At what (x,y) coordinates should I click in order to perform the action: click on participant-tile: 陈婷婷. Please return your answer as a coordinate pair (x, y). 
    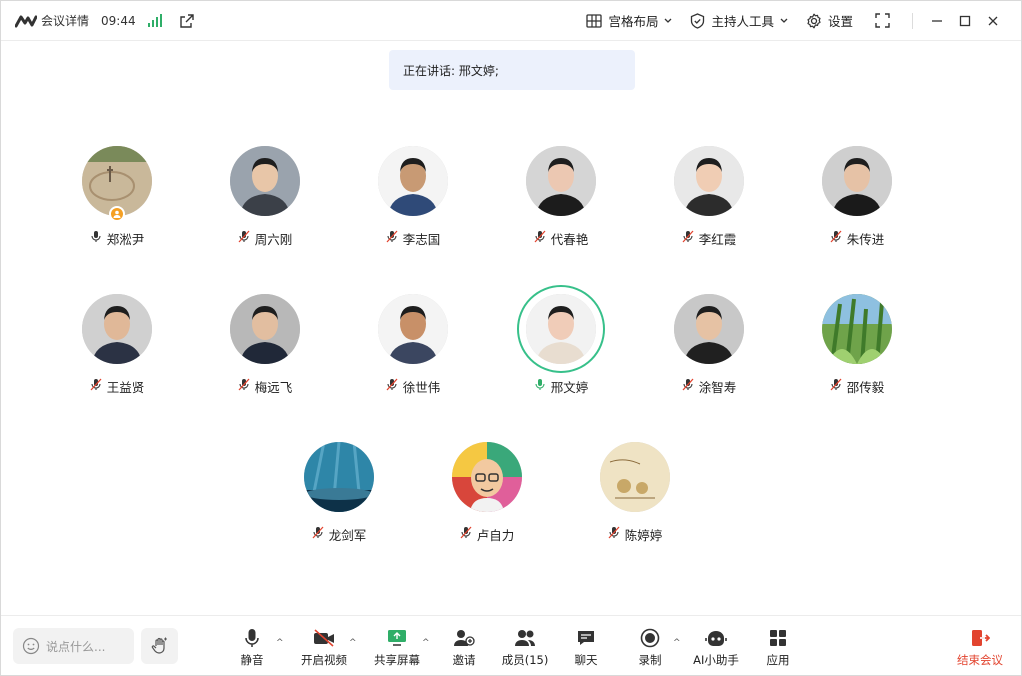
    Looking at the image, I should click on (635, 502).